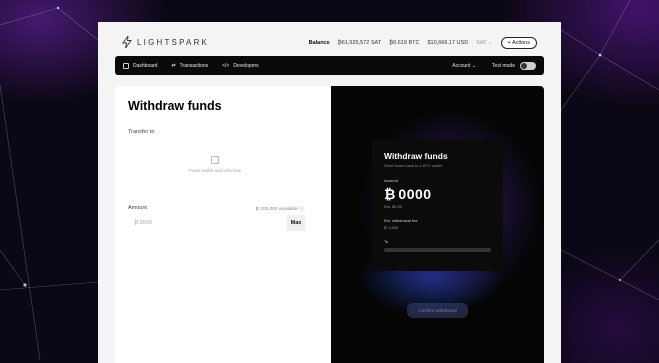 This screenshot has width=659, height=363. I want to click on nav-item-label: Developers, so click(246, 65).